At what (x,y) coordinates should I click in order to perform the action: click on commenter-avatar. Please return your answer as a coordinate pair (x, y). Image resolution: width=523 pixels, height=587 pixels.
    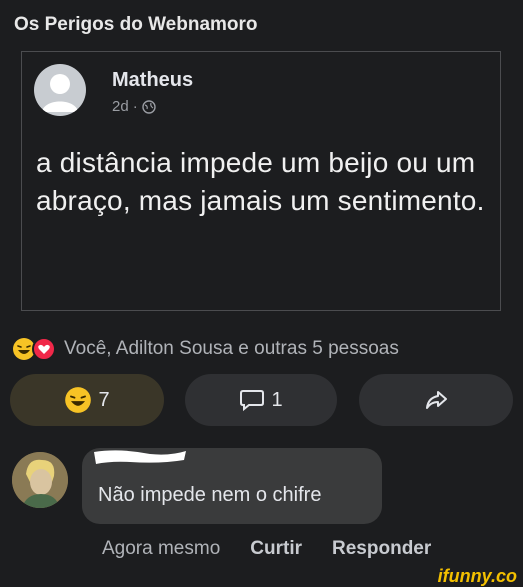
    Looking at the image, I should click on (40, 480).